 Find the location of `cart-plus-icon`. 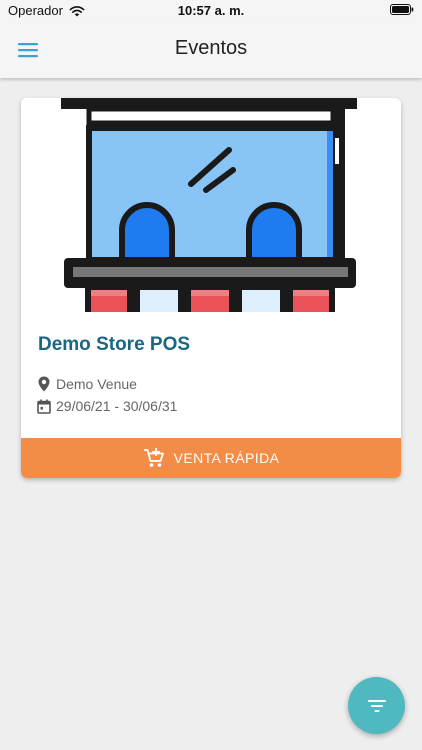

cart-plus-icon is located at coordinates (153, 457).